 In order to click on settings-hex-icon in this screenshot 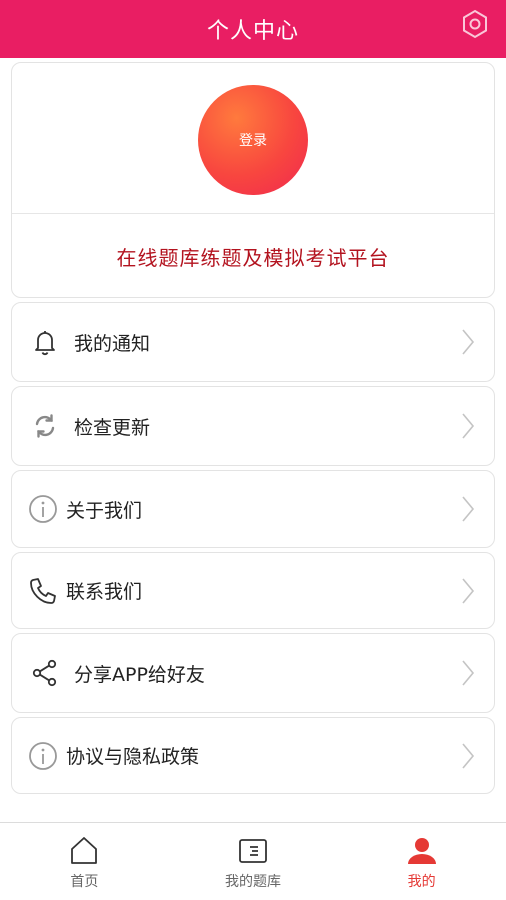, I will do `click(475, 24)`.